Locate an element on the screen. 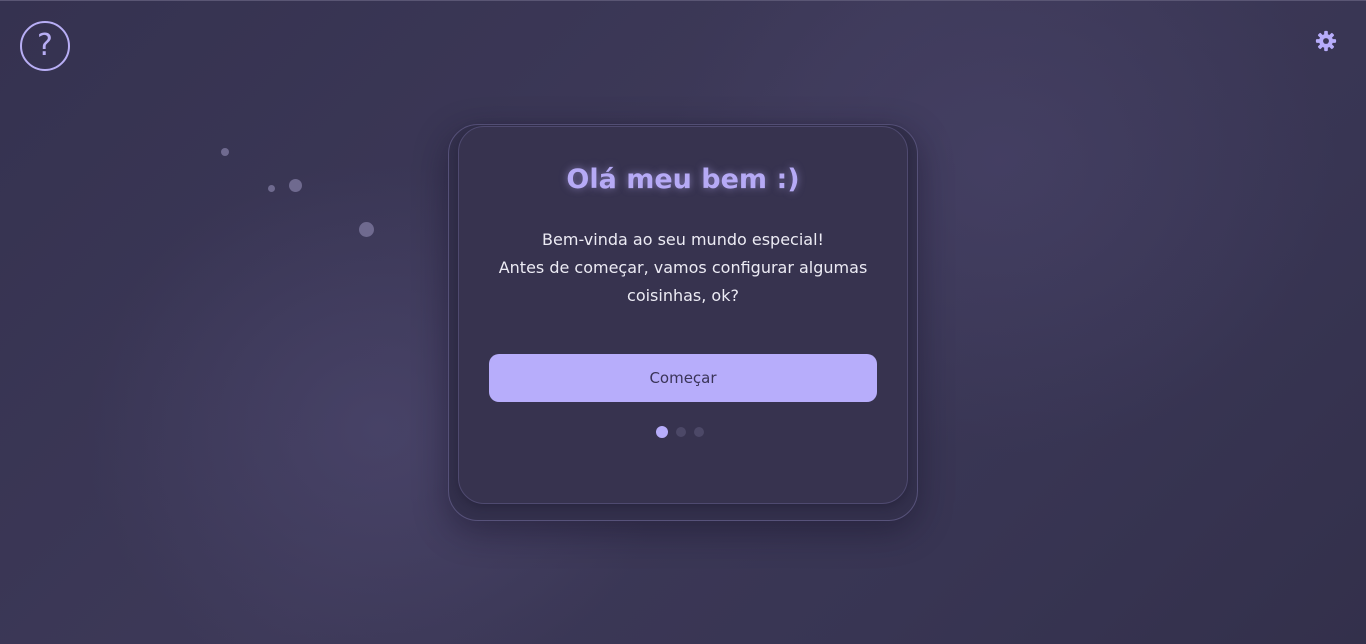 This screenshot has height=644, width=1366. message-line: coisinhas, ok? is located at coordinates (683, 295).